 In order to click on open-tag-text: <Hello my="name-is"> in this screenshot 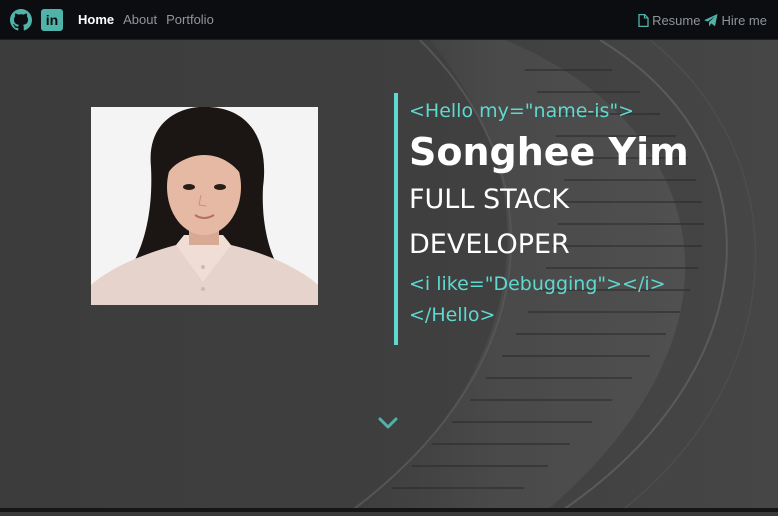, I will do `click(522, 111)`.